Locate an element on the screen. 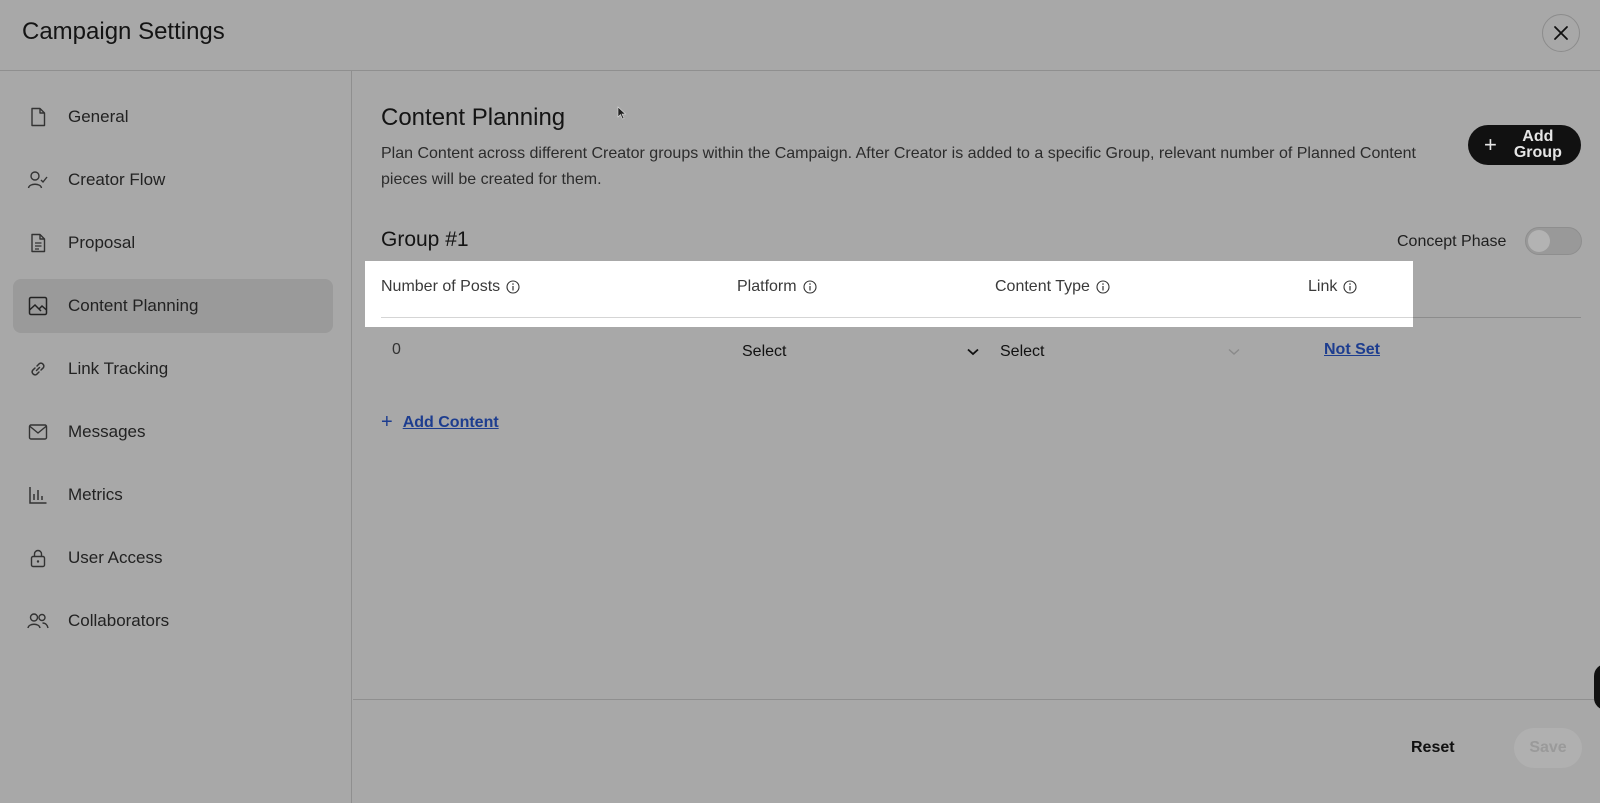  column-header-label: Number of Posts is located at coordinates (441, 286).